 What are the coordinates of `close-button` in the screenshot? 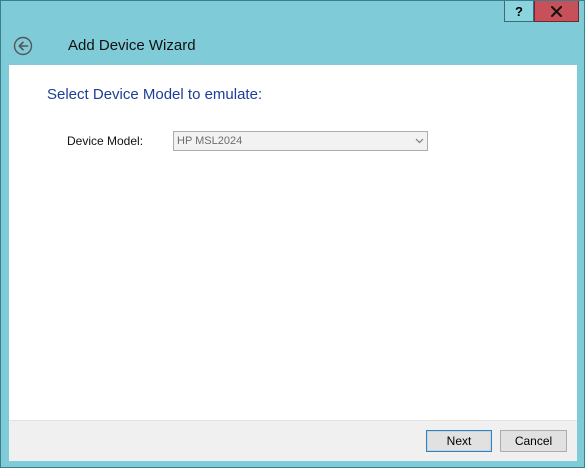 It's located at (556, 11).